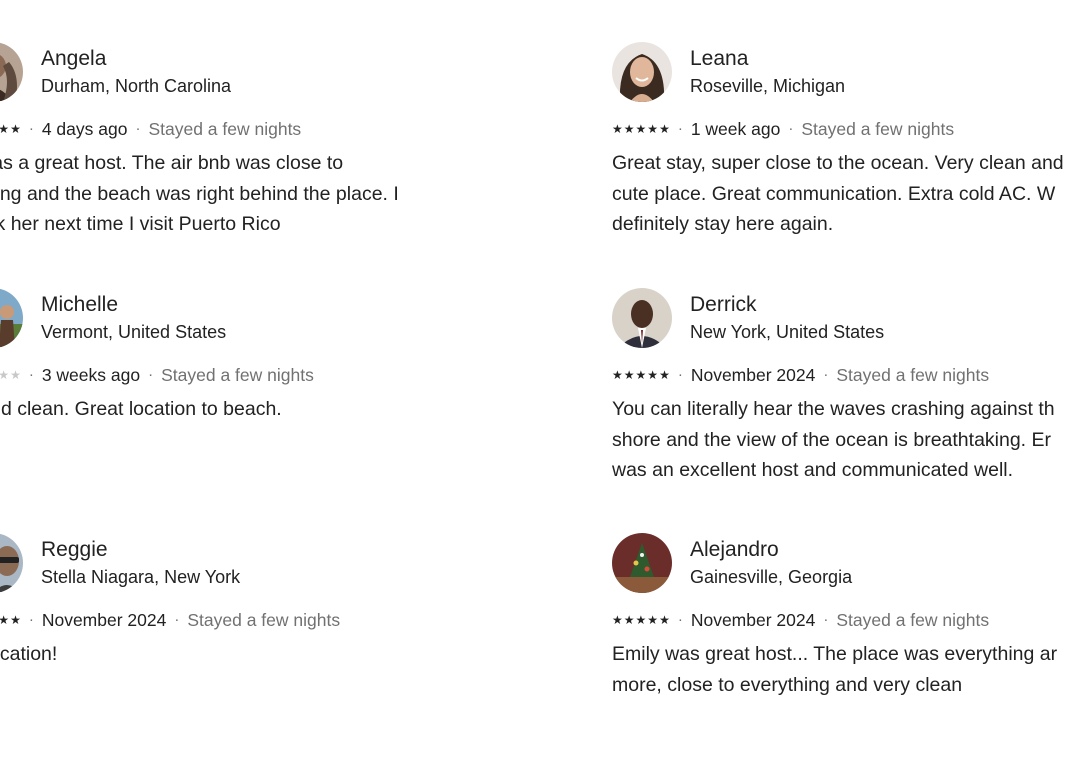 Image resolution: width=1080 pixels, height=773 pixels. What do you see at coordinates (771, 577) in the screenshot?
I see `reviewer-location: Gainesville, Georgia` at bounding box center [771, 577].